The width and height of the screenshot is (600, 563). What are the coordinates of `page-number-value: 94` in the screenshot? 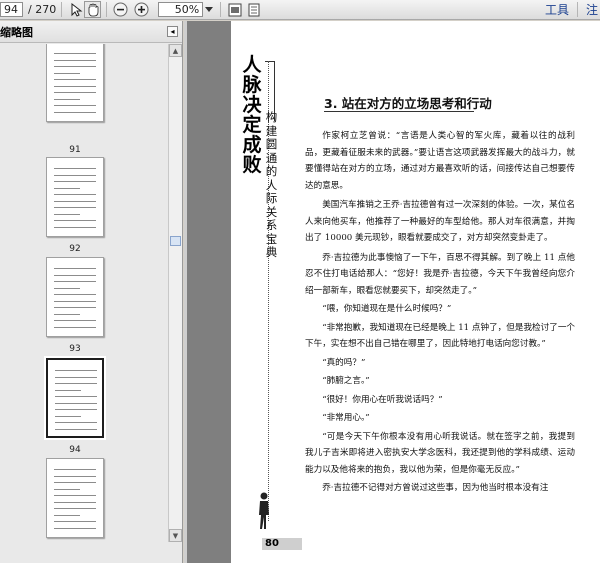 It's located at (11, 9).